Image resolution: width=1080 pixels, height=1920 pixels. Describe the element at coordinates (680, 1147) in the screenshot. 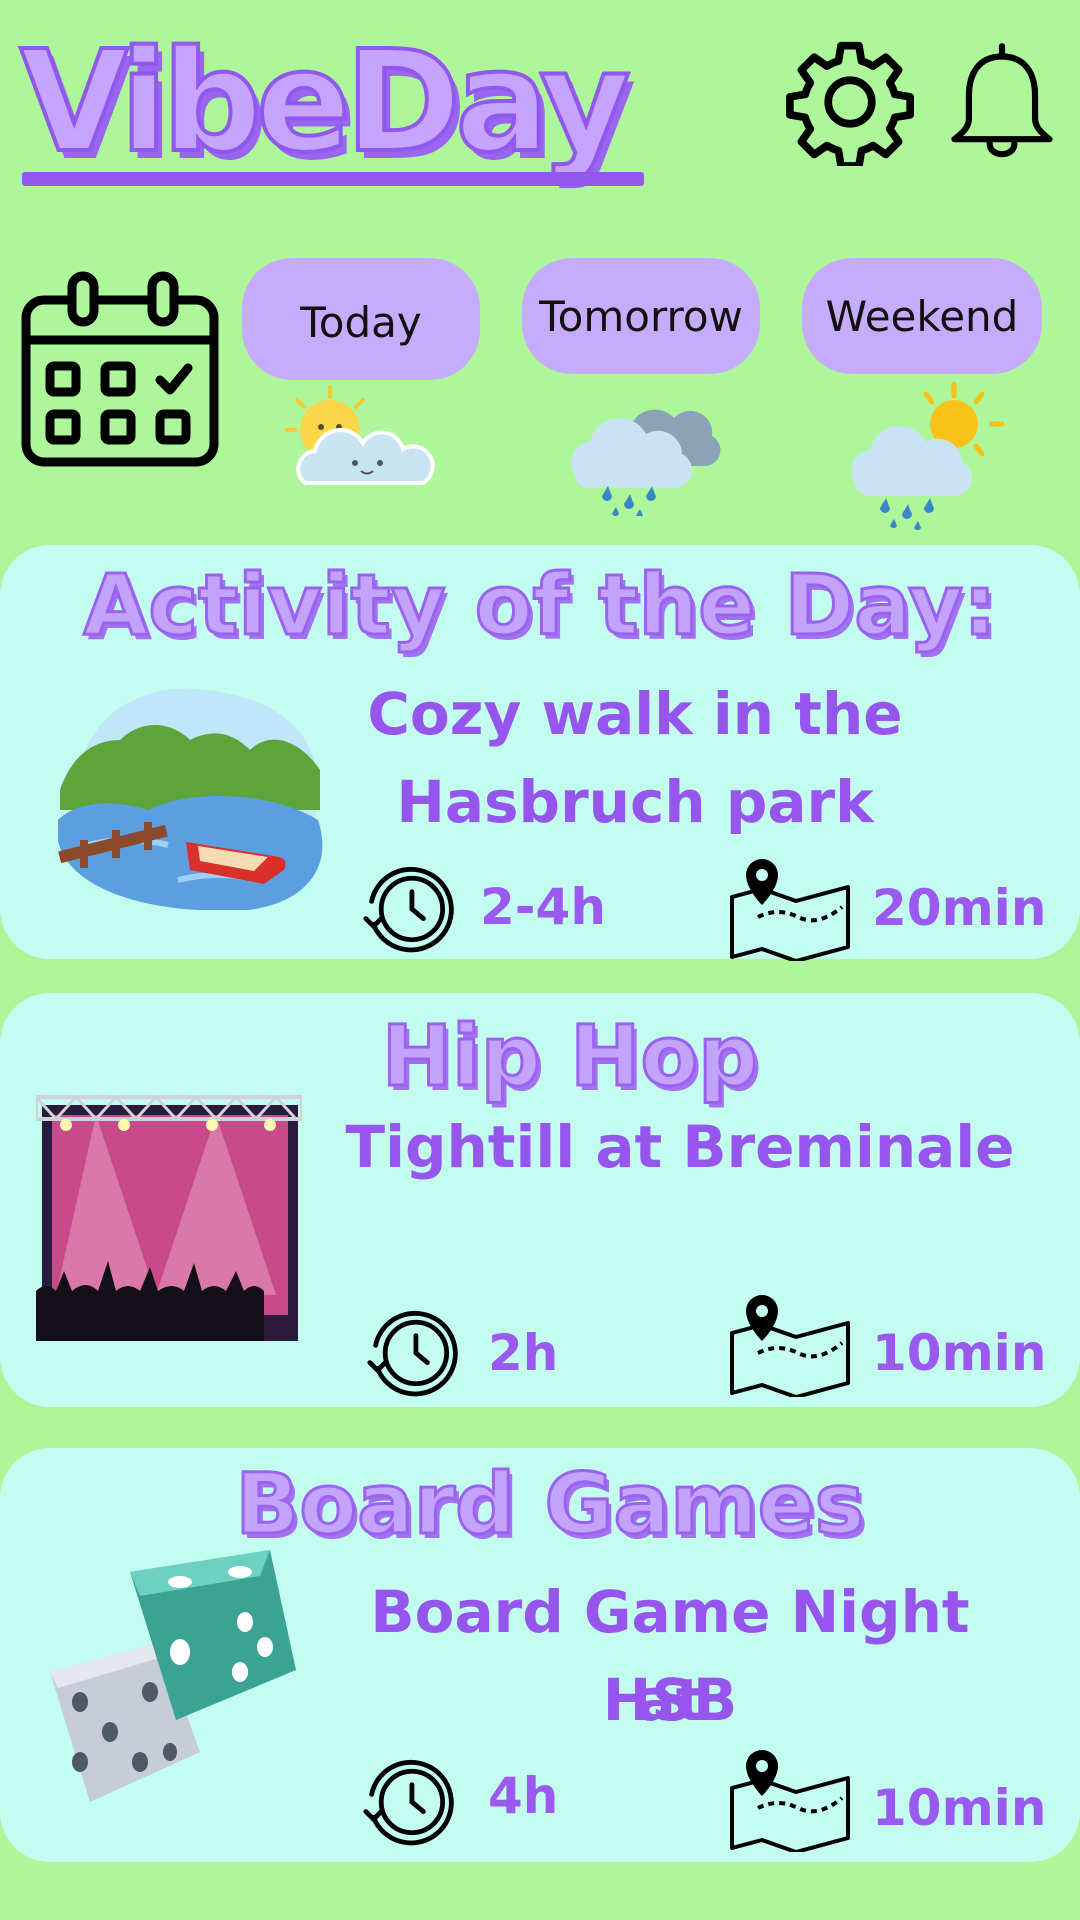

I see `card-title-line: Tightill at Breminale` at that location.